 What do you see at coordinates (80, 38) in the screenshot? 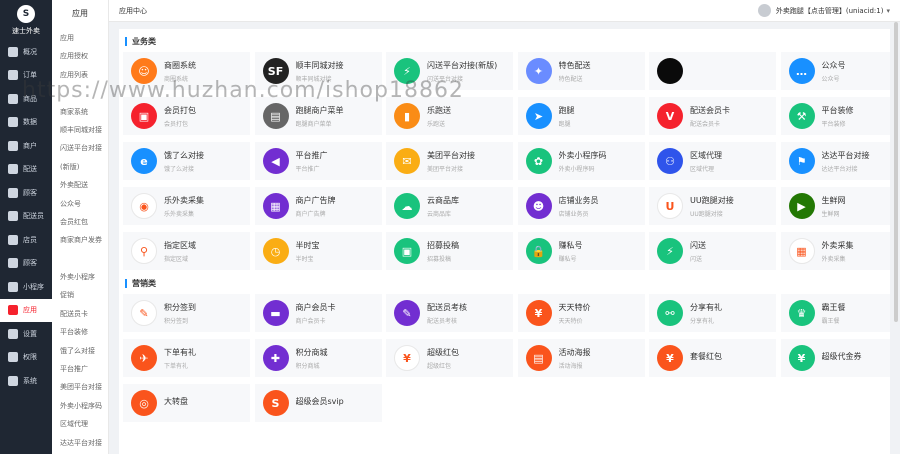
I see `sub-nav-item: 应用` at bounding box center [80, 38].